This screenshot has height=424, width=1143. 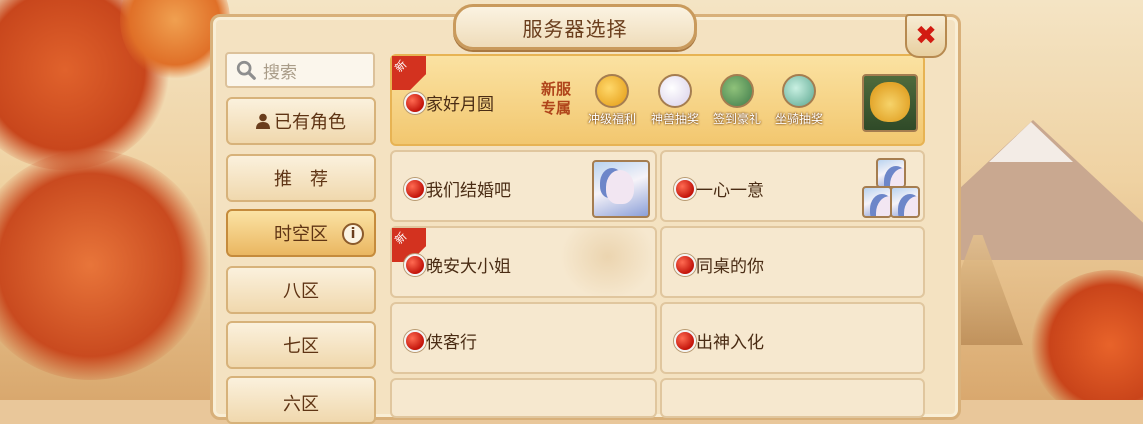 What do you see at coordinates (300, 70) in the screenshot?
I see `search-input: 搜索` at bounding box center [300, 70].